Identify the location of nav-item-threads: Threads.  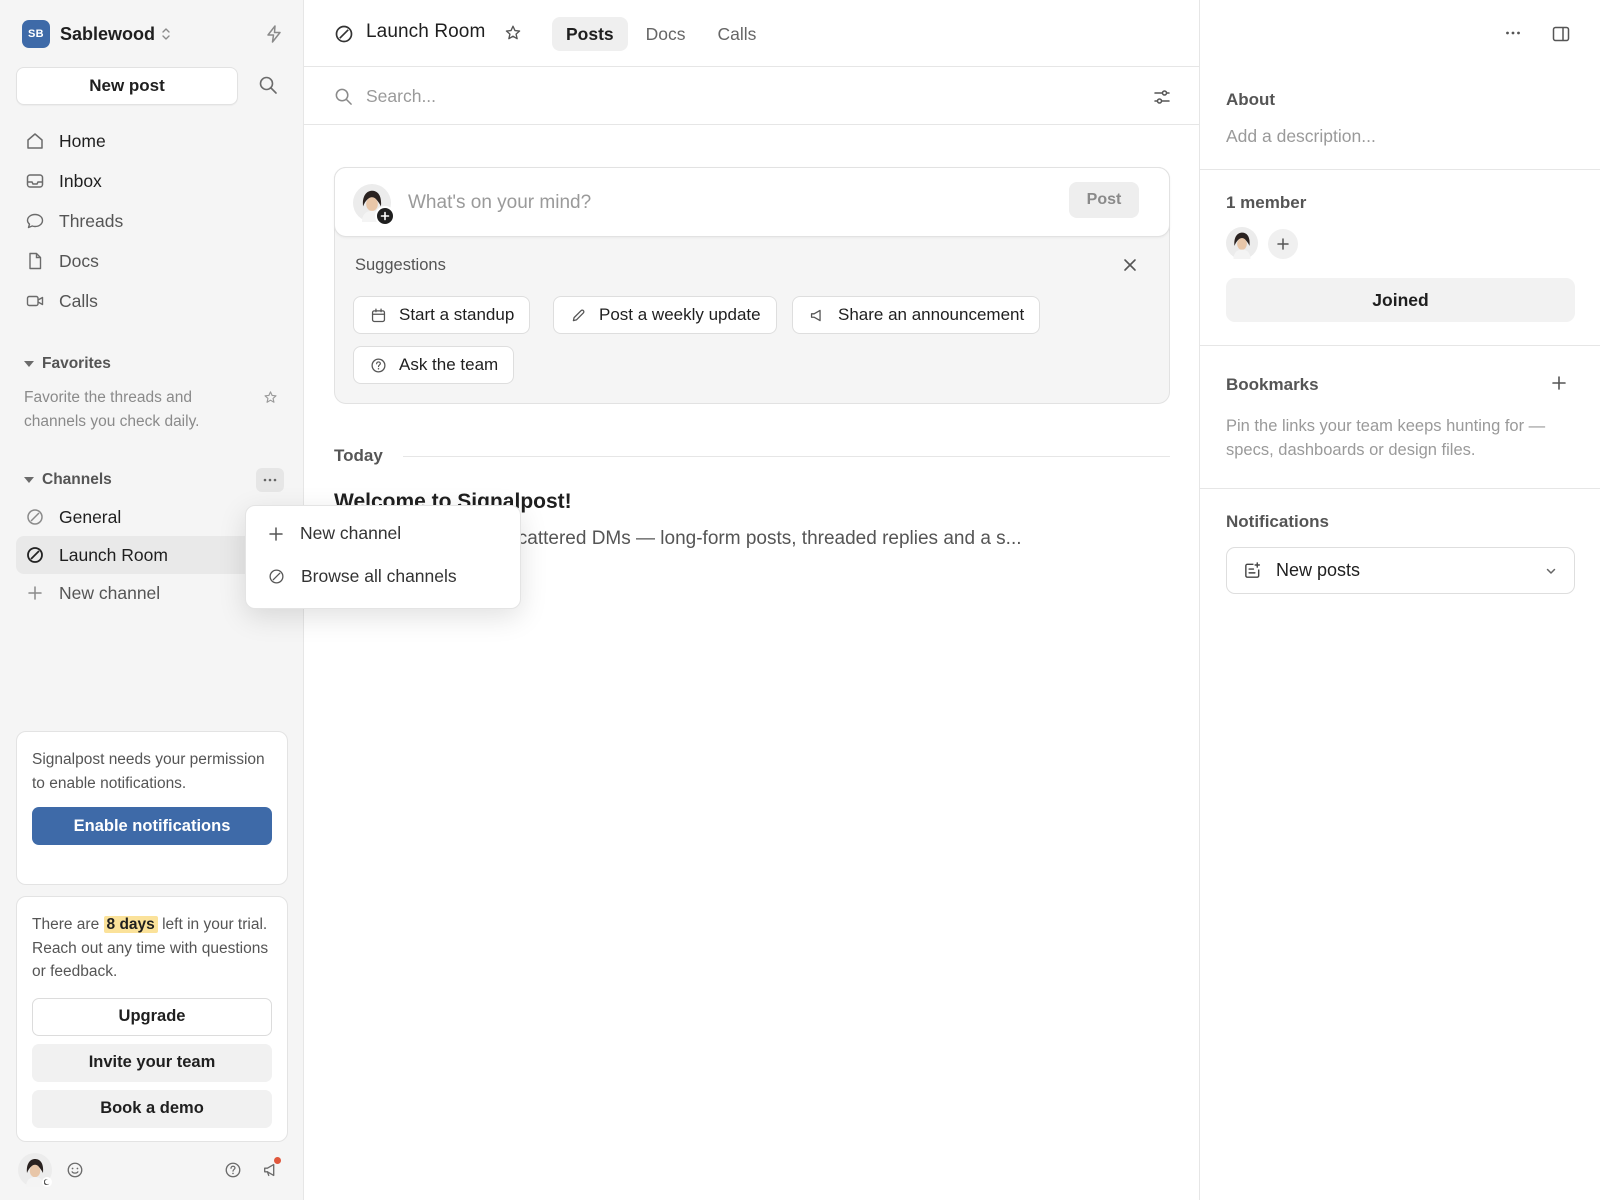
(151, 221).